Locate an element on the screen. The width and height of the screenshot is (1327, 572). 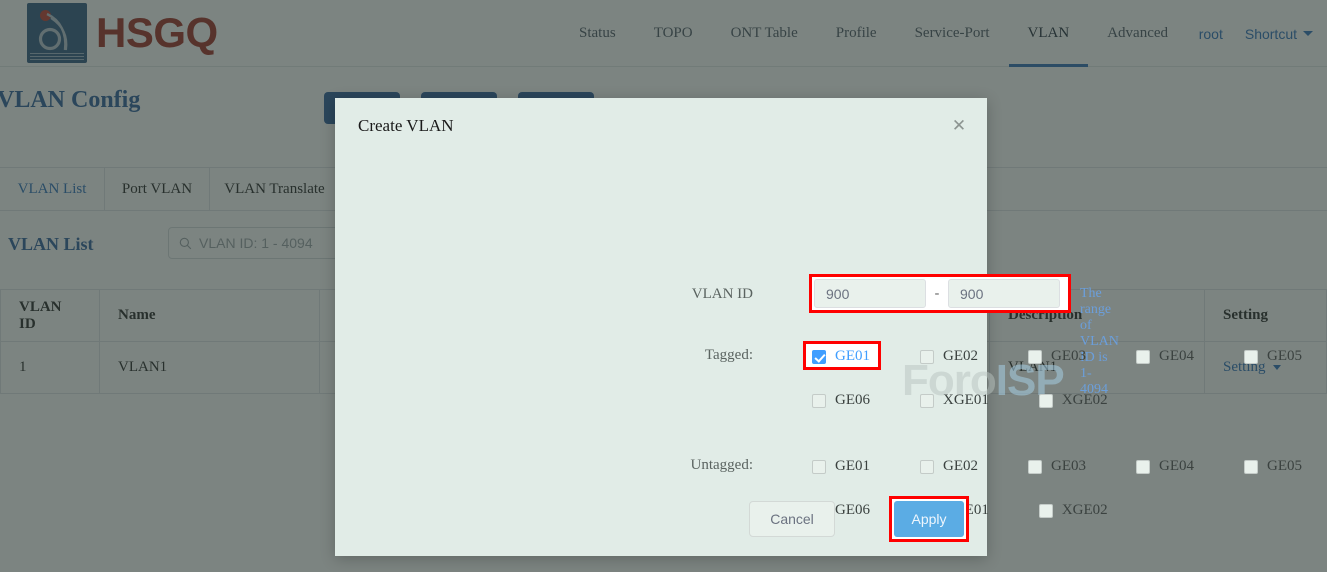
untagged-checkbox-ge02: GE02 is located at coordinates (949, 466).